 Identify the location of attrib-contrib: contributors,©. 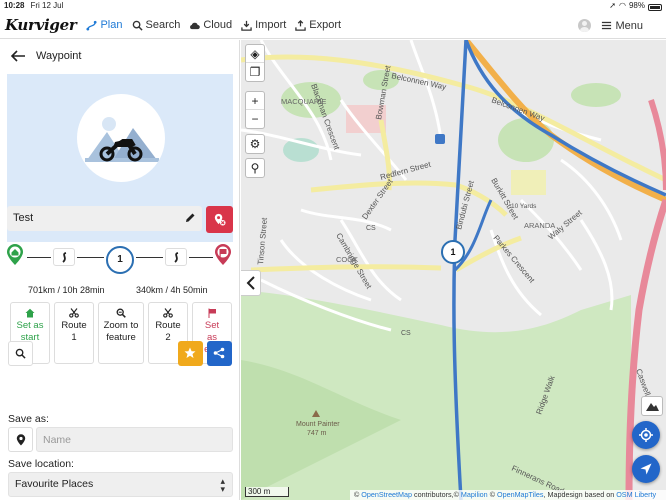
(436, 494).